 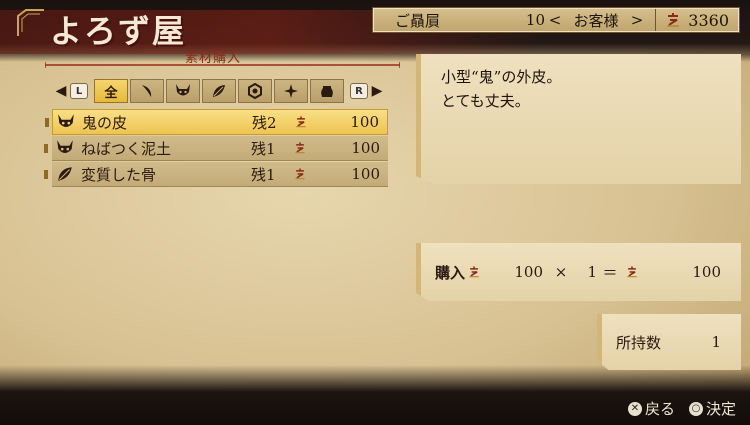 What do you see at coordinates (264, 122) in the screenshot?
I see `item-stock: 残2` at bounding box center [264, 122].